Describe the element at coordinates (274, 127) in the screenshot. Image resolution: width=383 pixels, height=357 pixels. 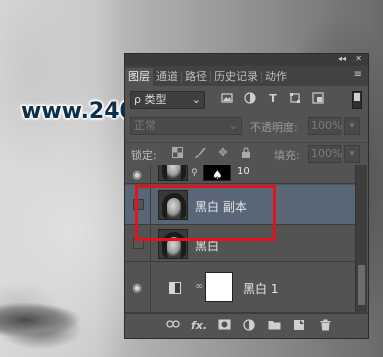
I see `opacity-label: 不透明度:` at that location.